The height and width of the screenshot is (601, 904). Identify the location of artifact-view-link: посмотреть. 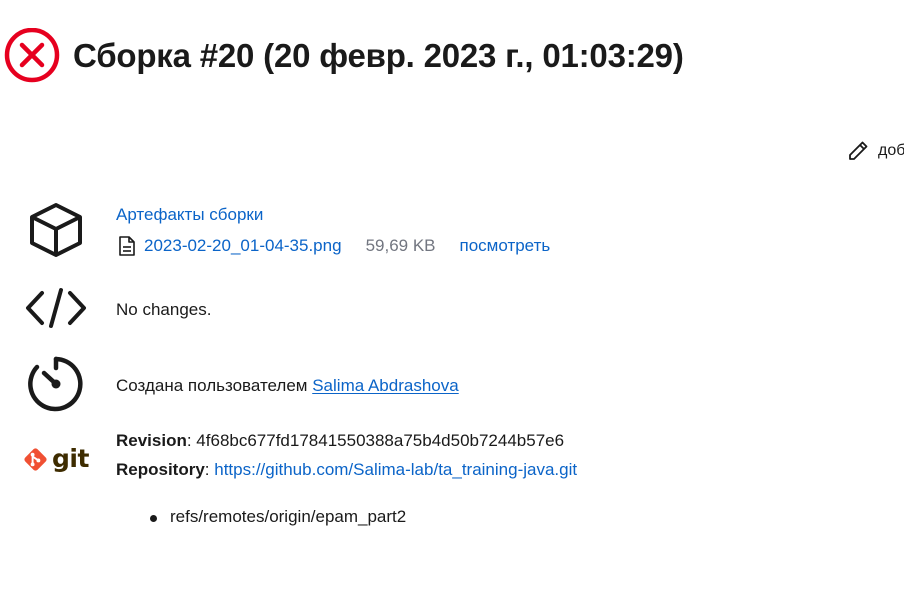
(505, 246).